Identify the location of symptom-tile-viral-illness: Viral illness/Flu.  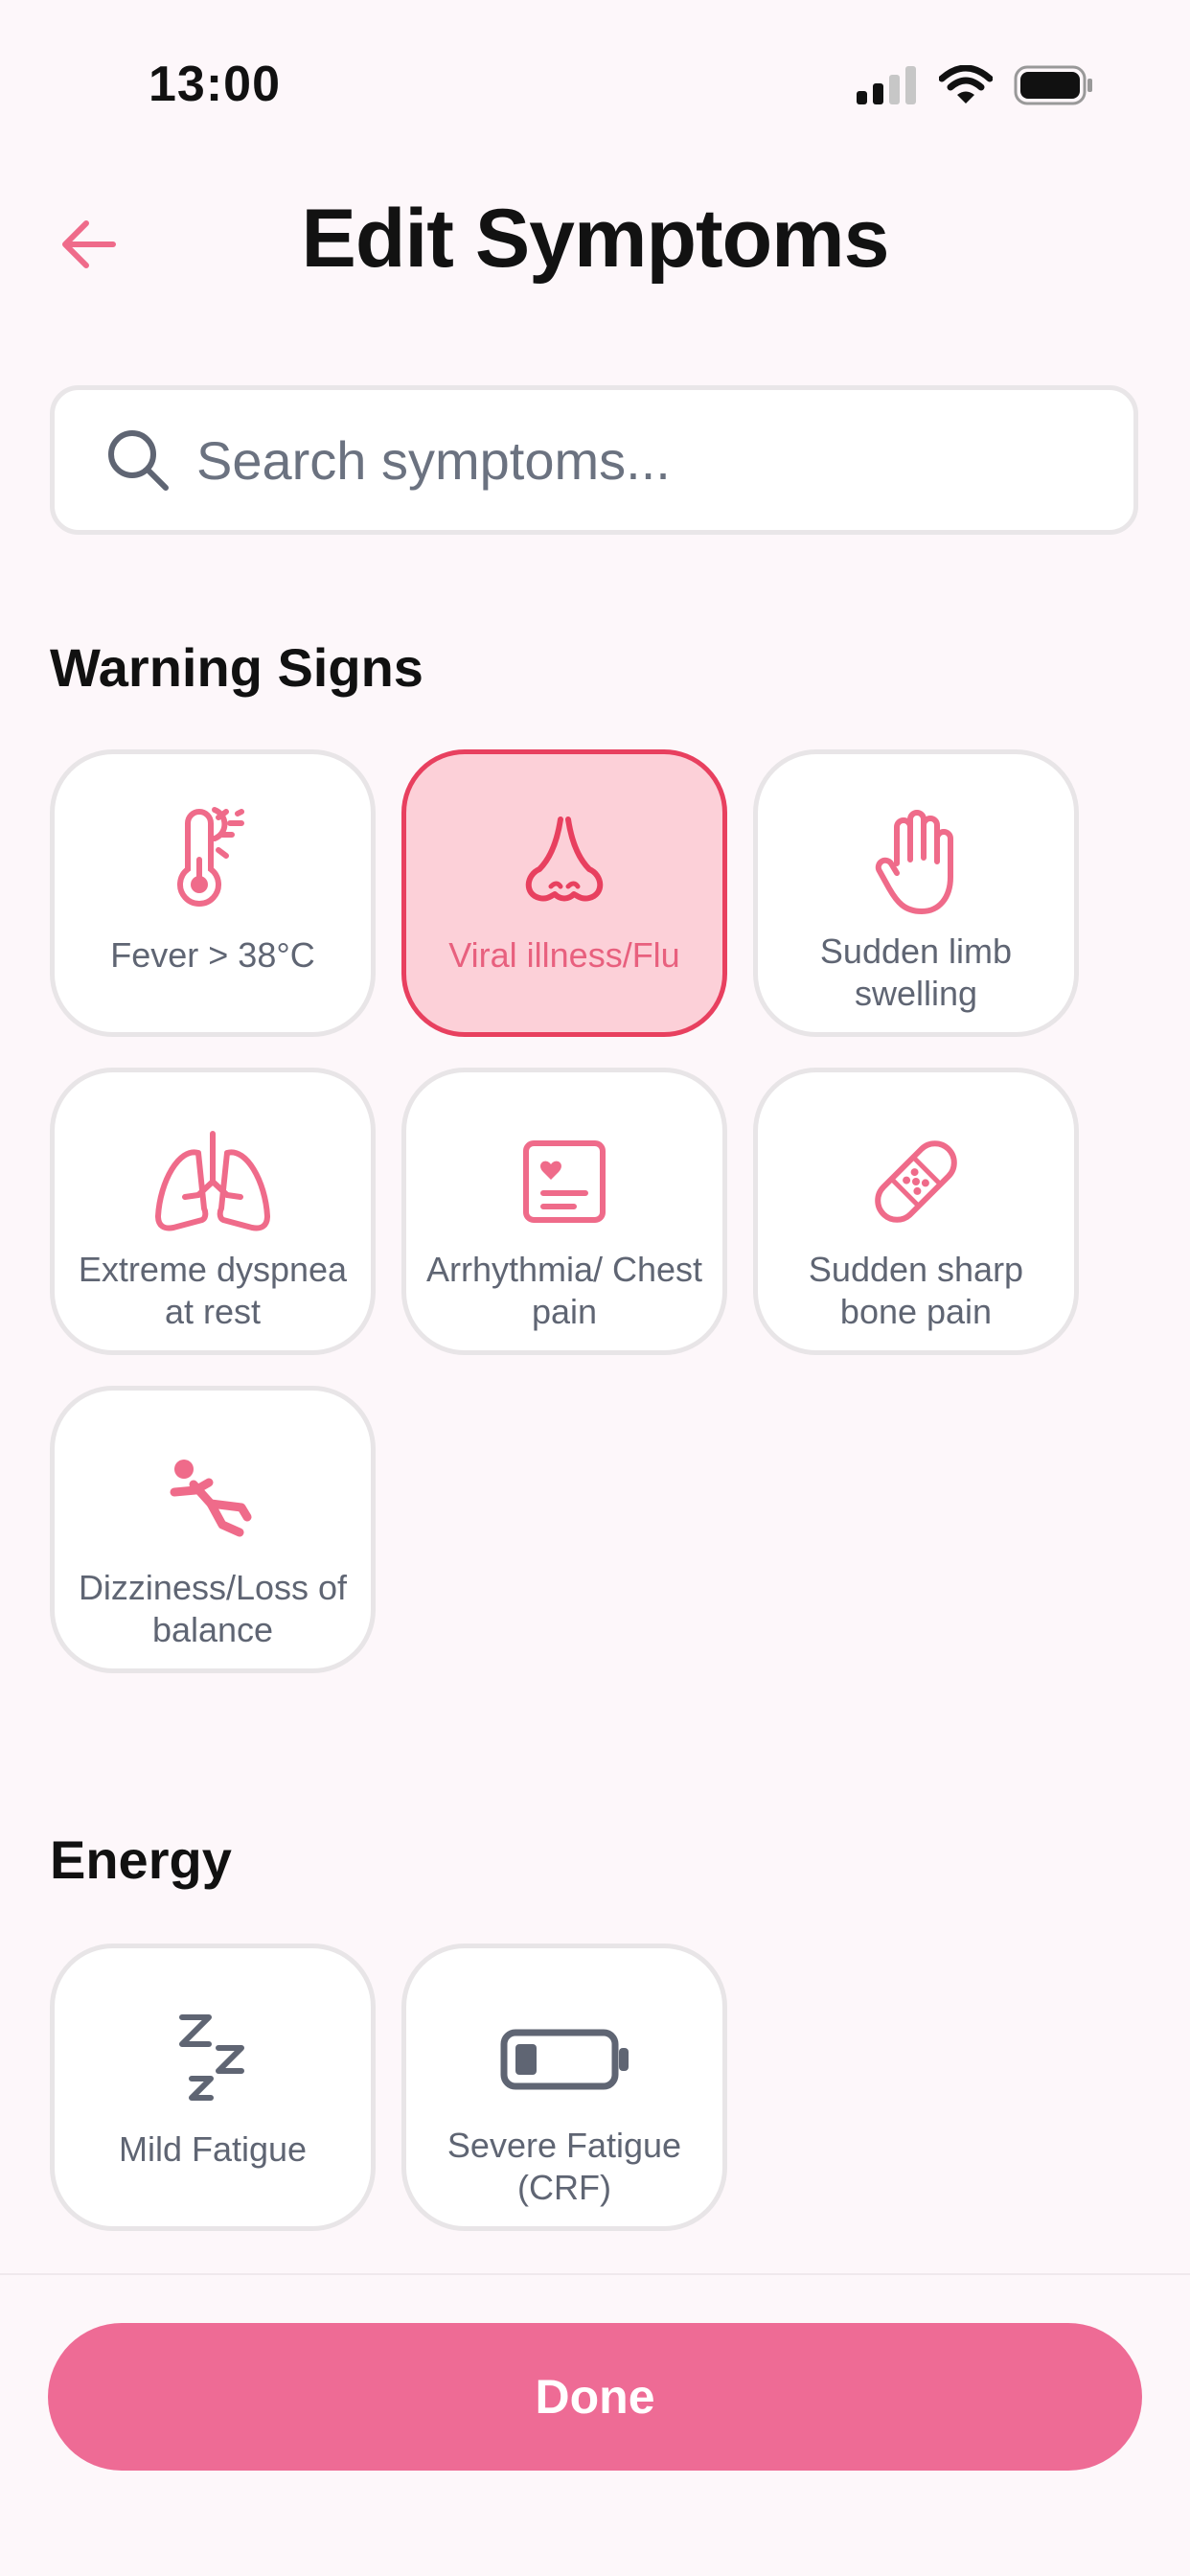
(564, 893).